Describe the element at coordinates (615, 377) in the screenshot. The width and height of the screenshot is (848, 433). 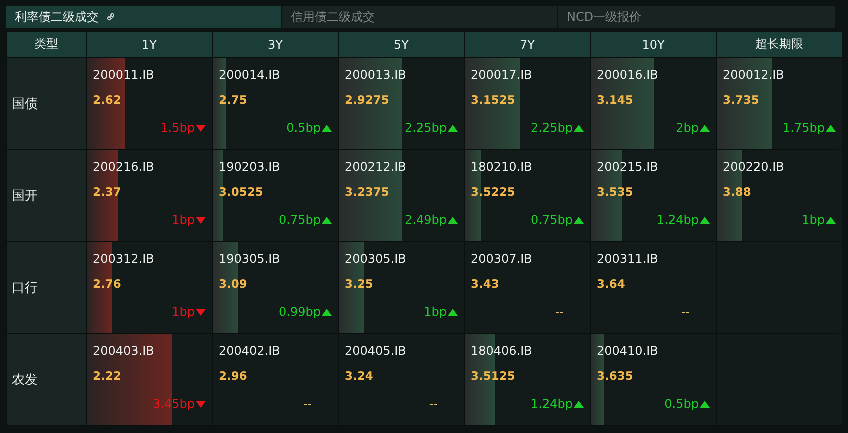
I see `yield-value: 3.635` at that location.